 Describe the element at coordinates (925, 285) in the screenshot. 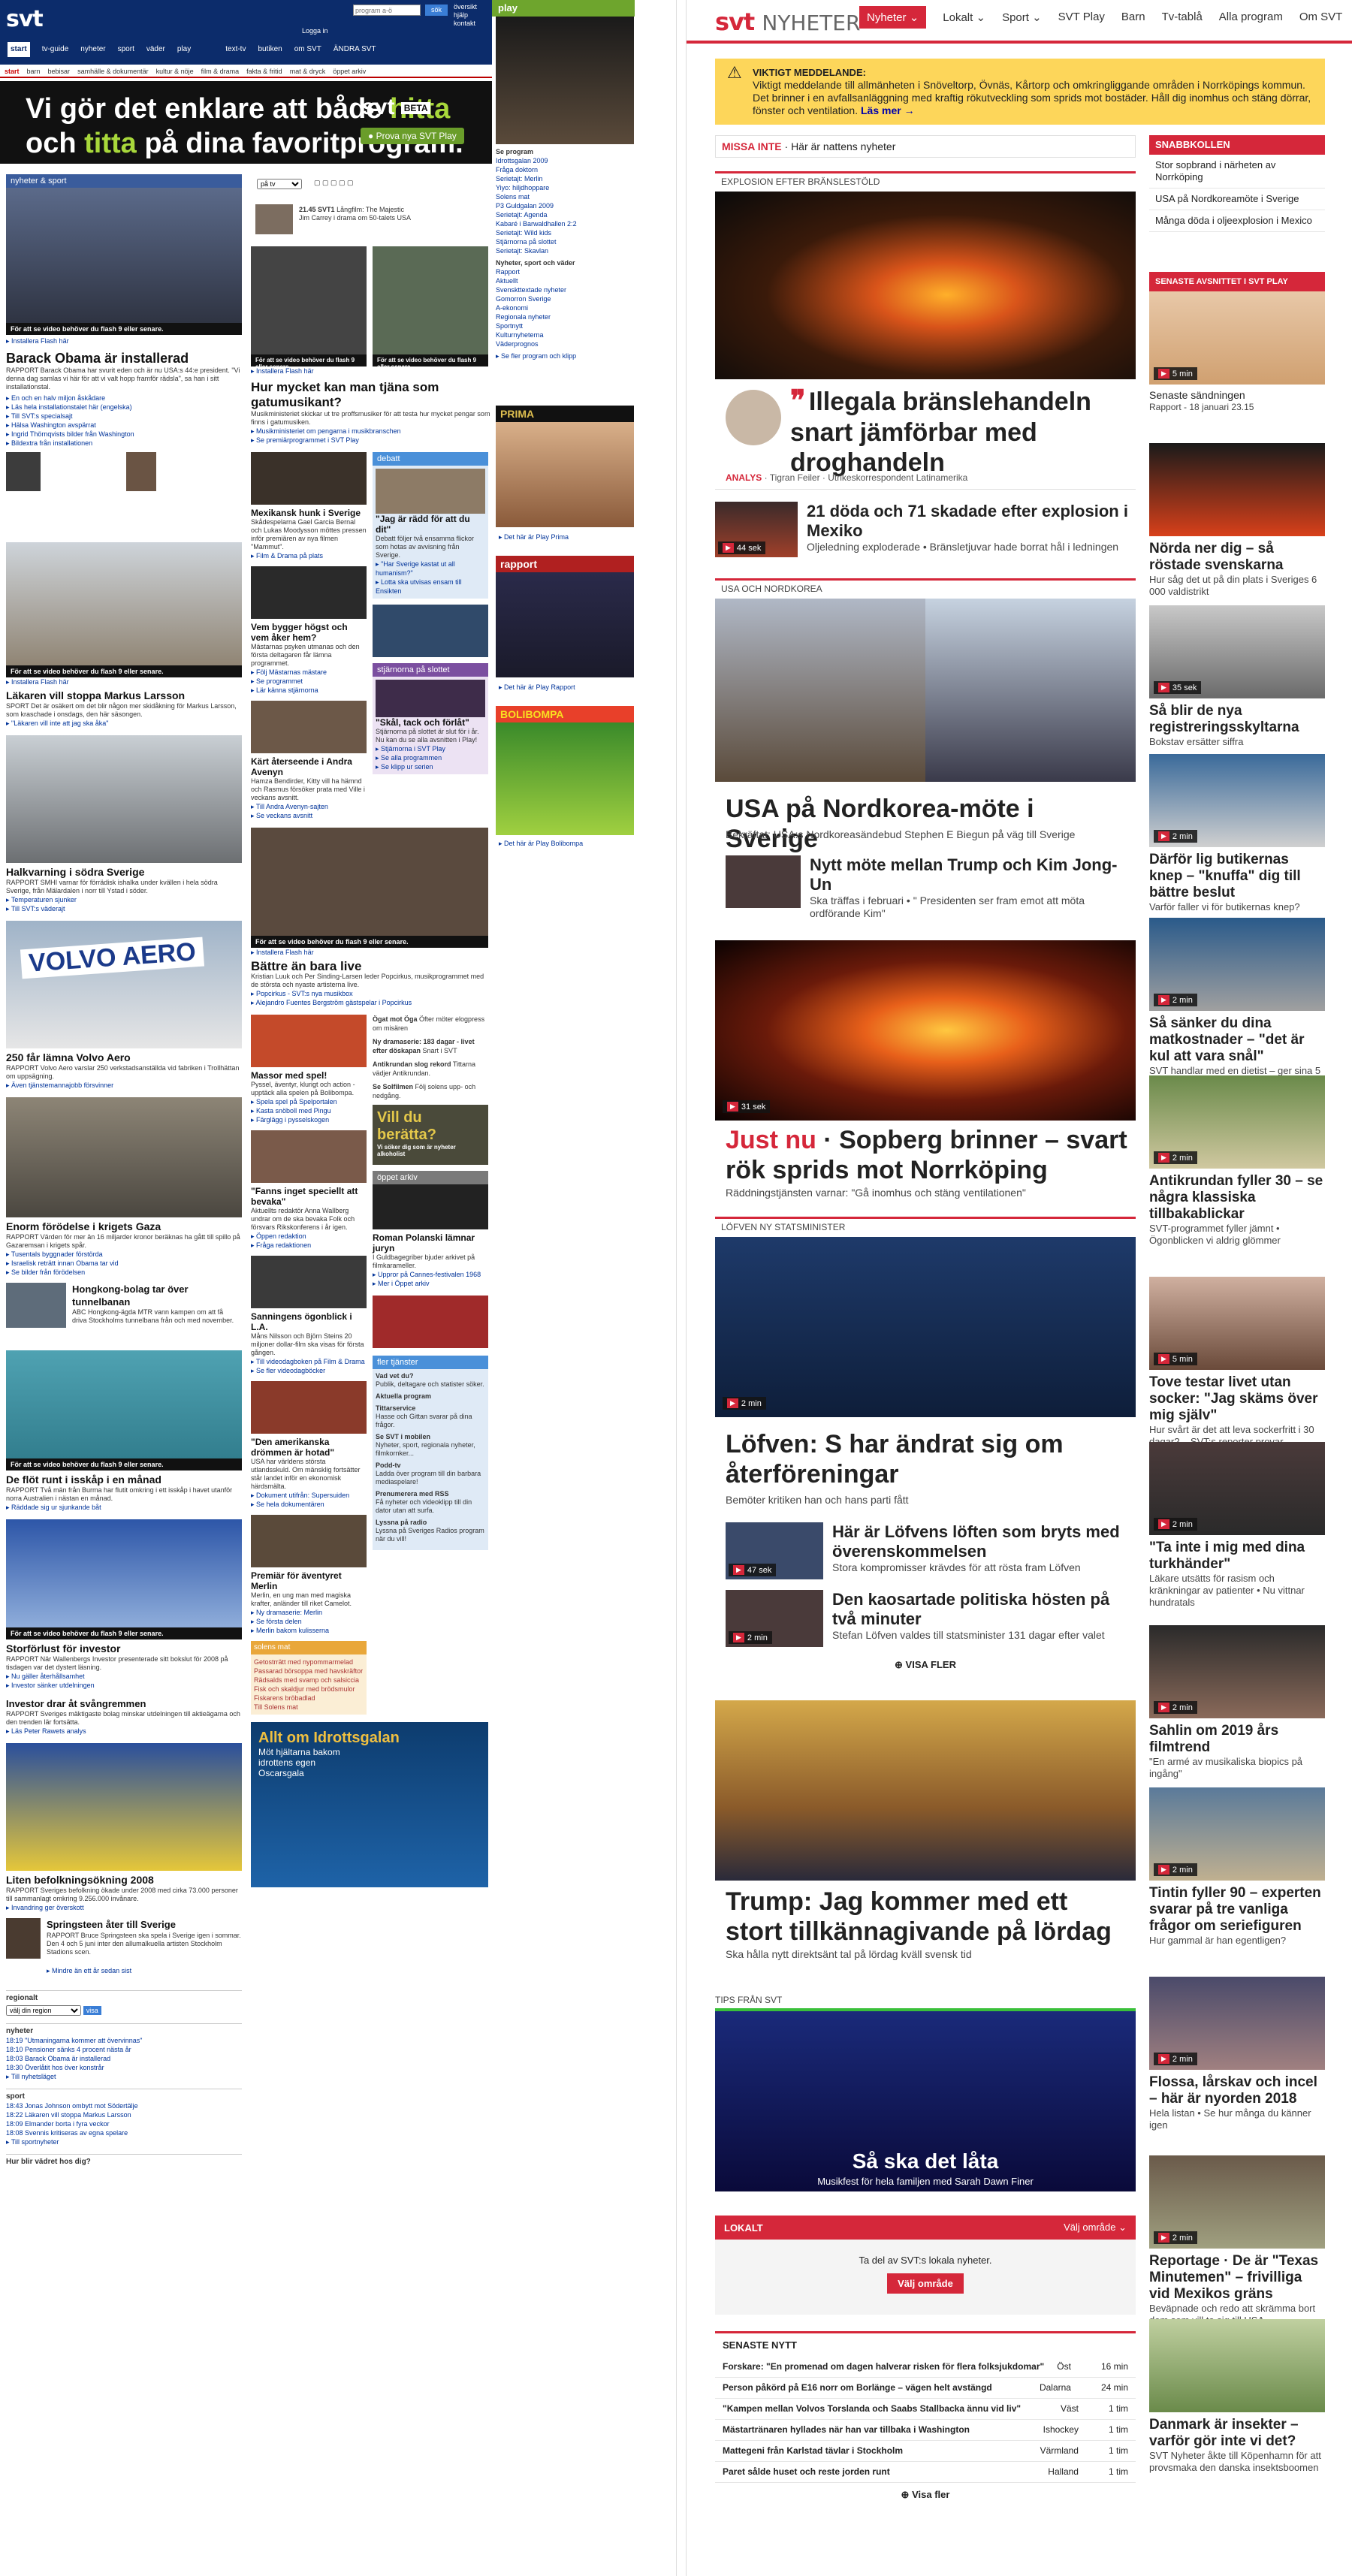

I see `explosion-image` at that location.